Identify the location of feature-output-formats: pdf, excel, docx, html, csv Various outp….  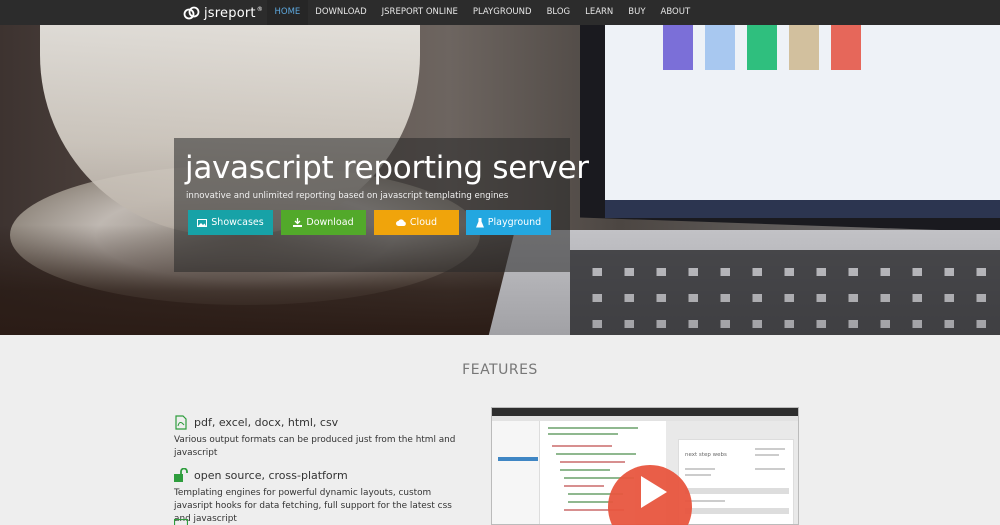
(319, 436).